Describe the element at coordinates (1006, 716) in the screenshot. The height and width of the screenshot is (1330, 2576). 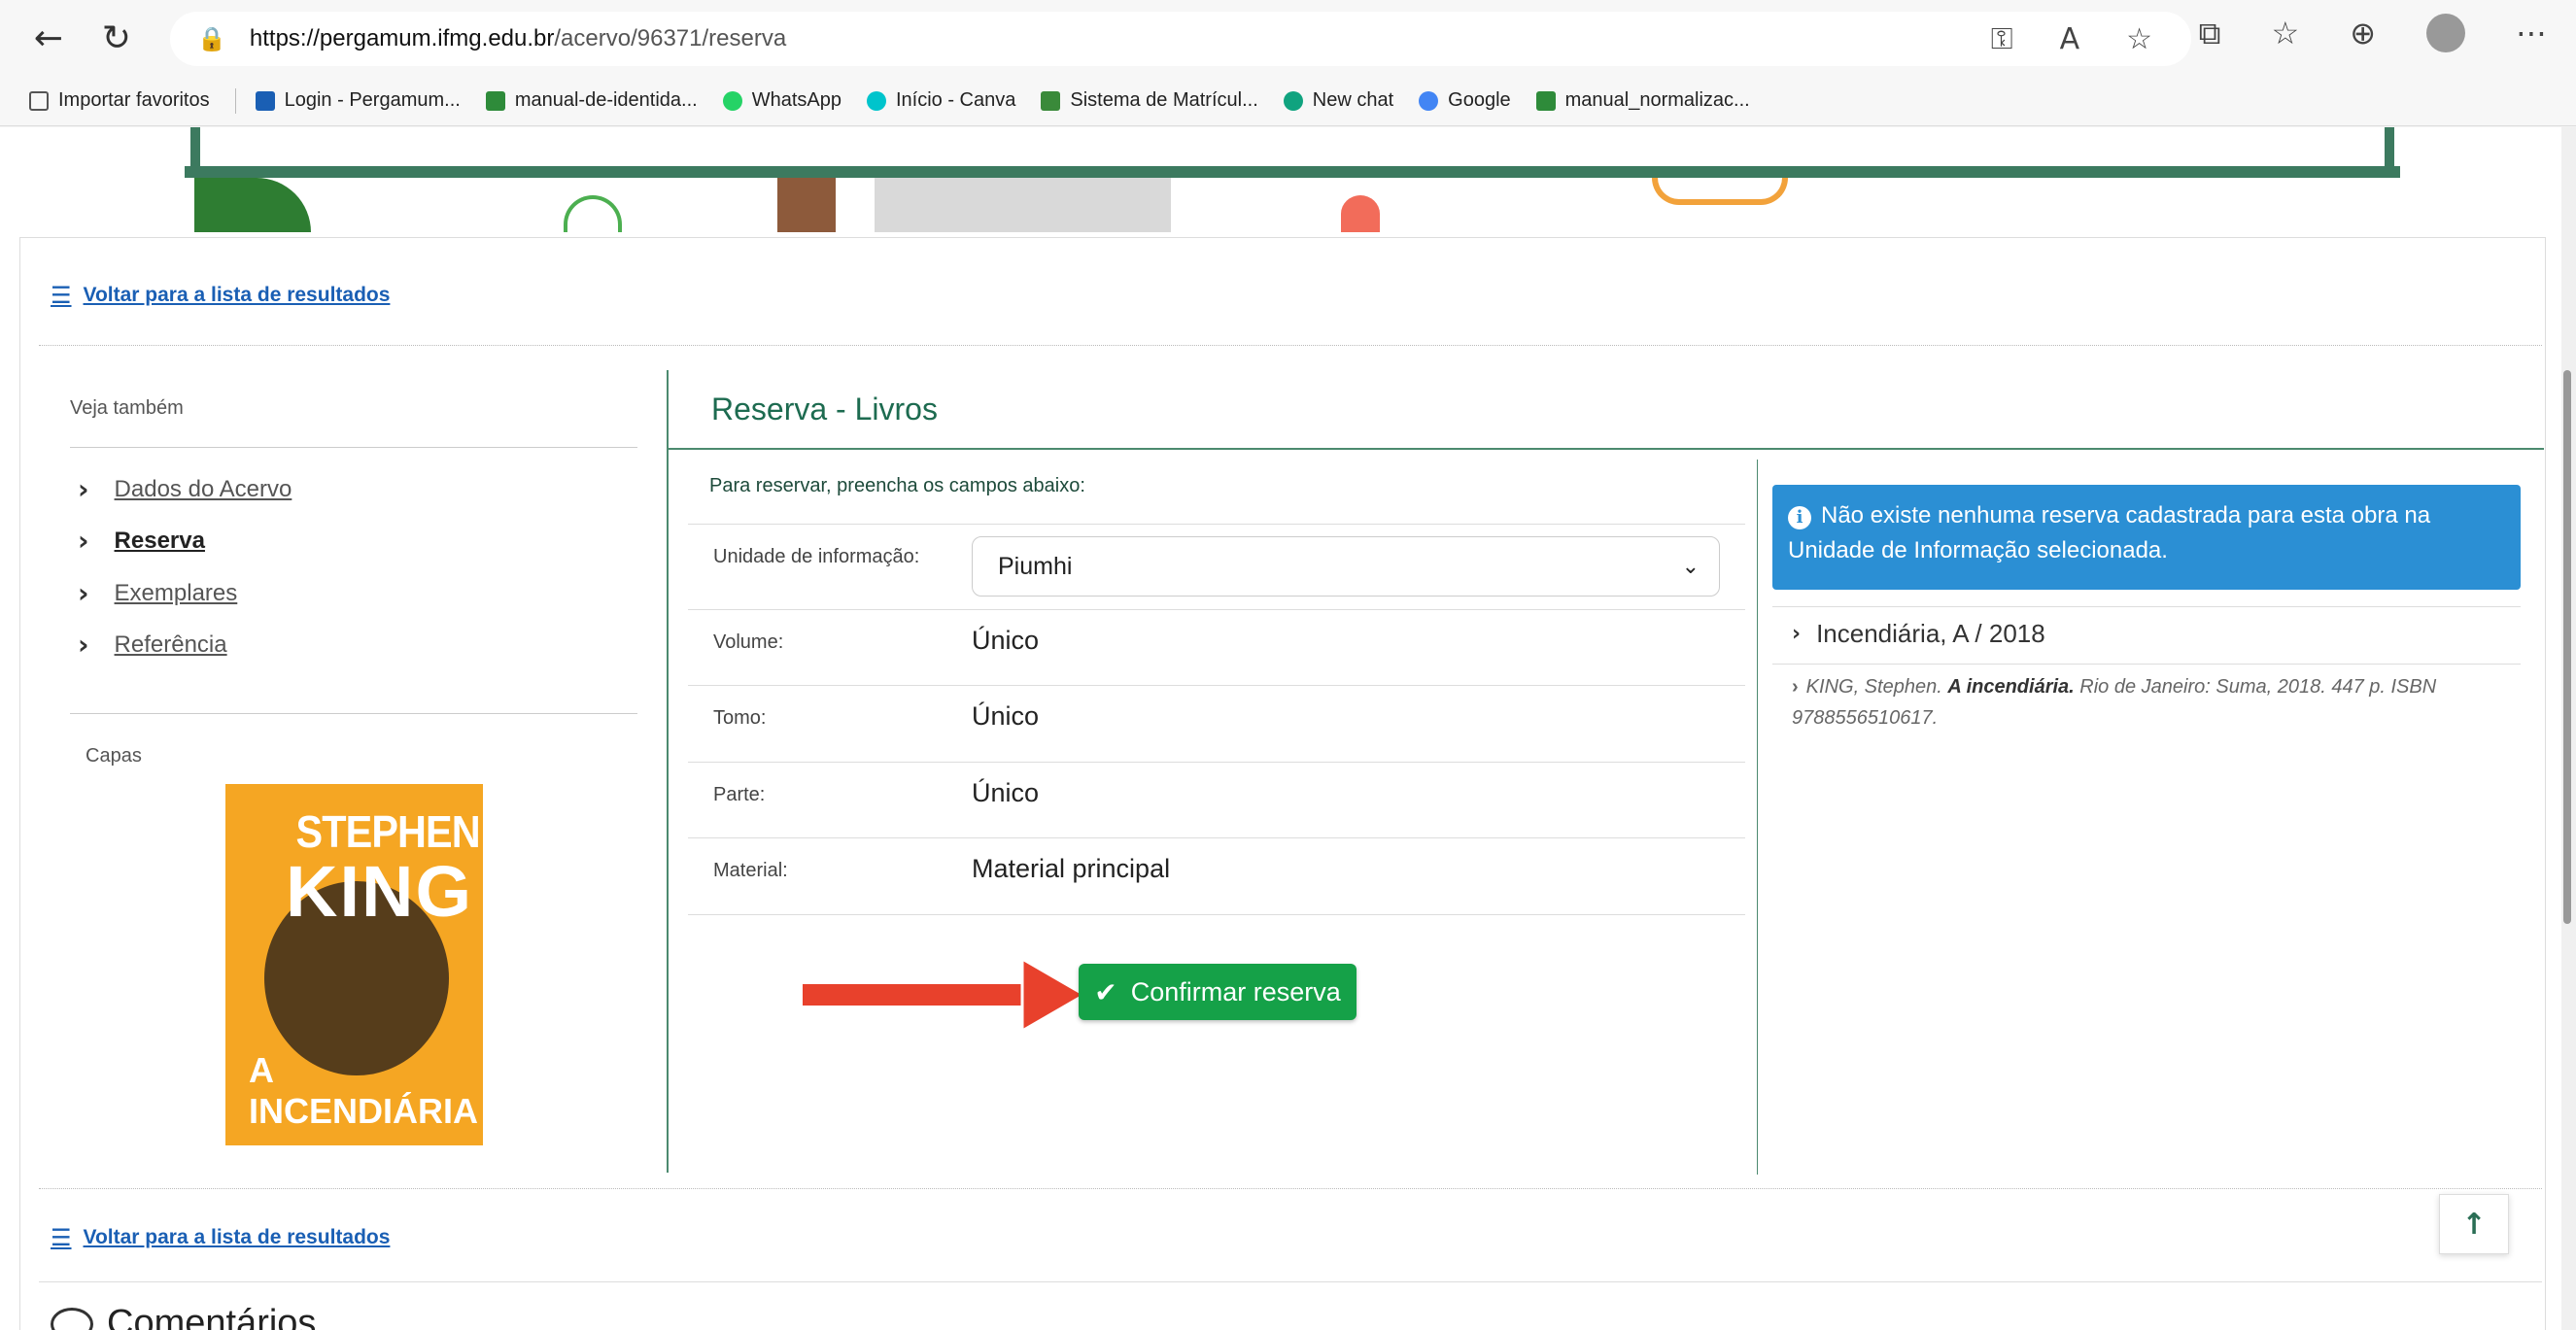
I see `field-value-tomo: Único` at that location.